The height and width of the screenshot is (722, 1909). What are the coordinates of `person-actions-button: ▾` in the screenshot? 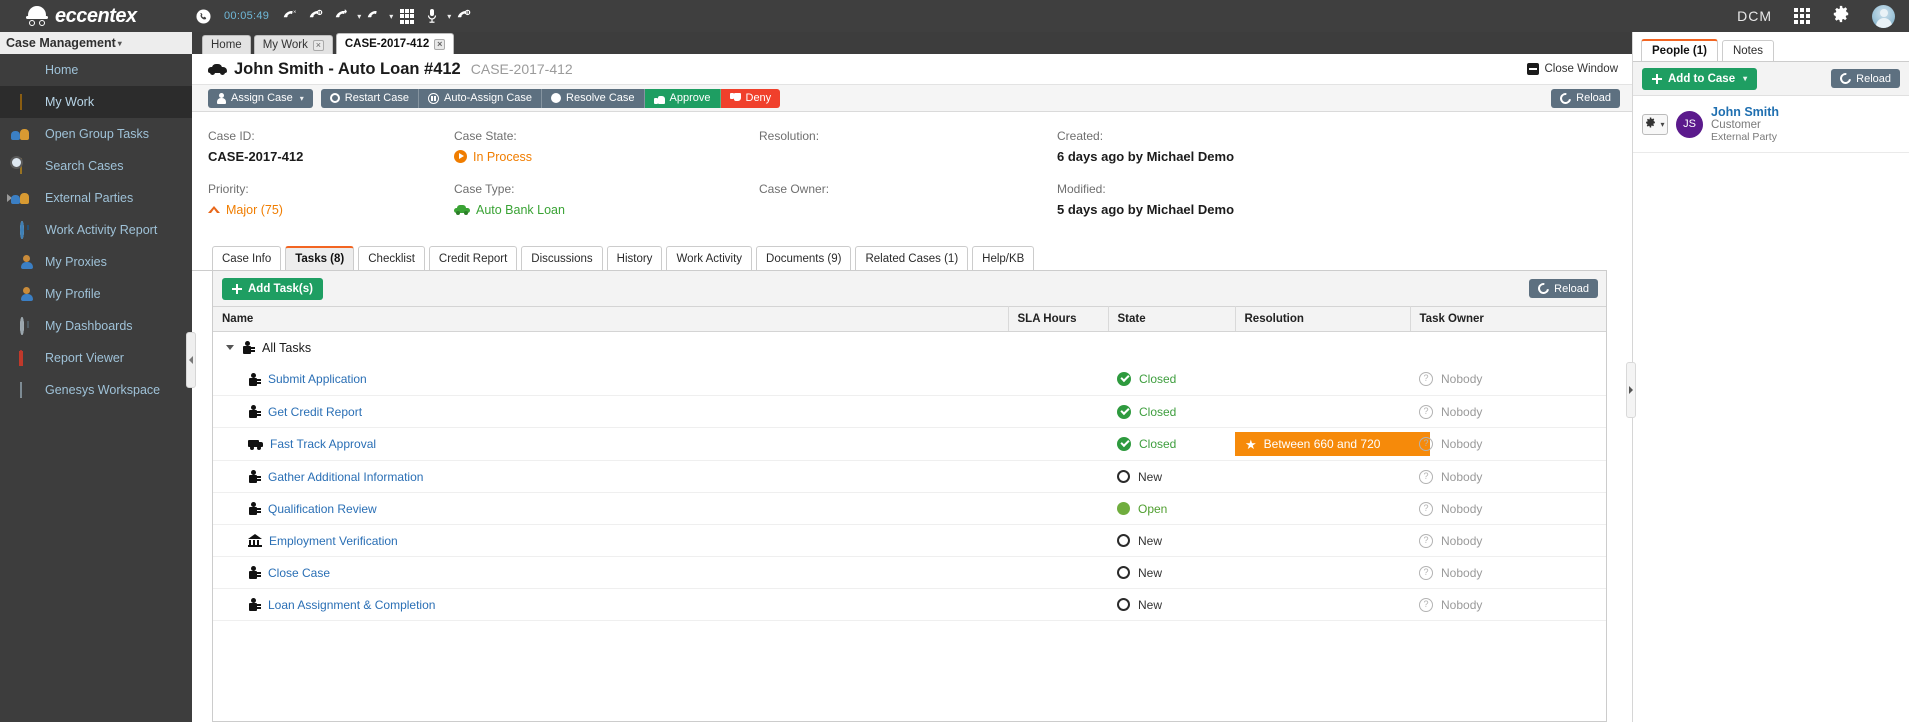 It's located at (1655, 124).